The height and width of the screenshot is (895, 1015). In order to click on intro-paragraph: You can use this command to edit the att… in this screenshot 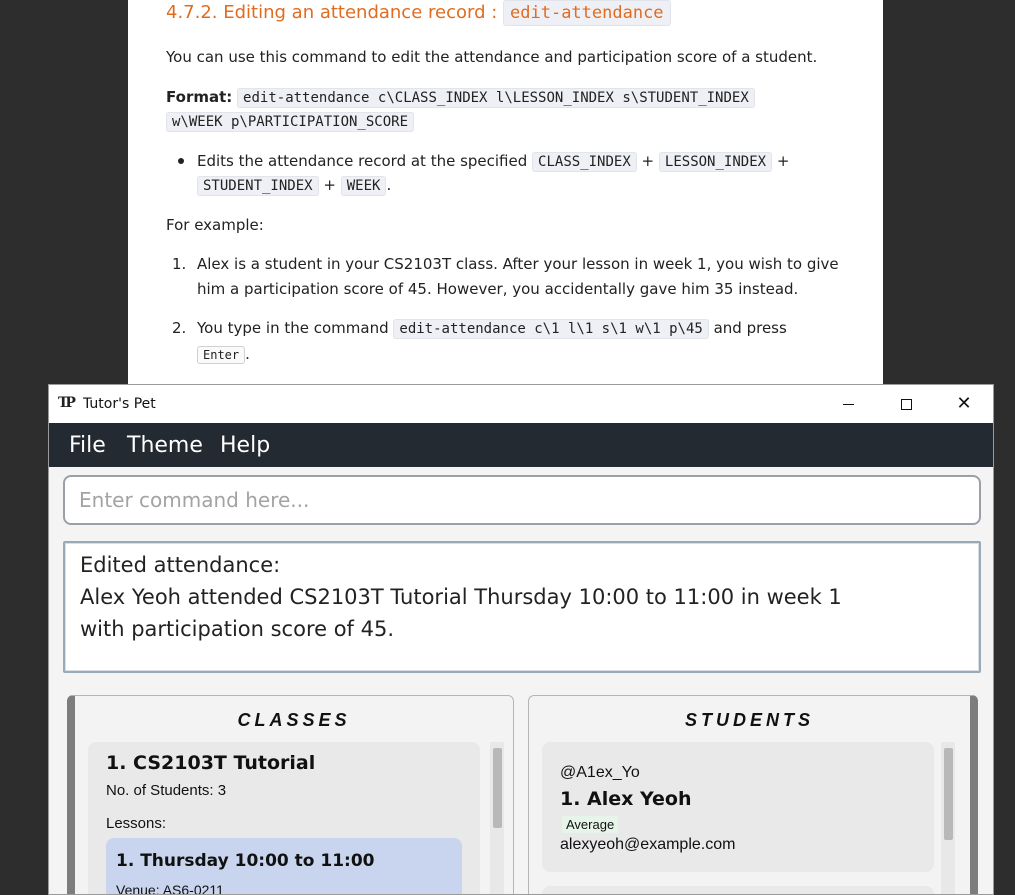, I will do `click(492, 57)`.